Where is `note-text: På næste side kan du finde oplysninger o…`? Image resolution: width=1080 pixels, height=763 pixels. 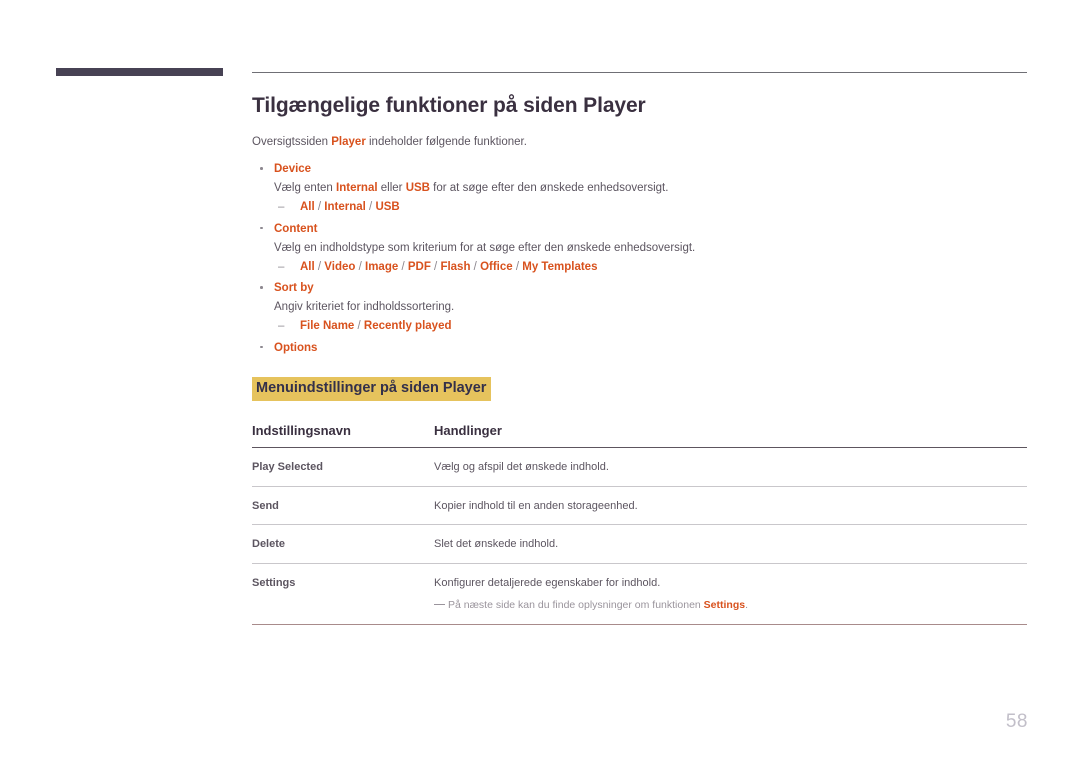 note-text: På næste side kan du finde oplysninger o… is located at coordinates (576, 605).